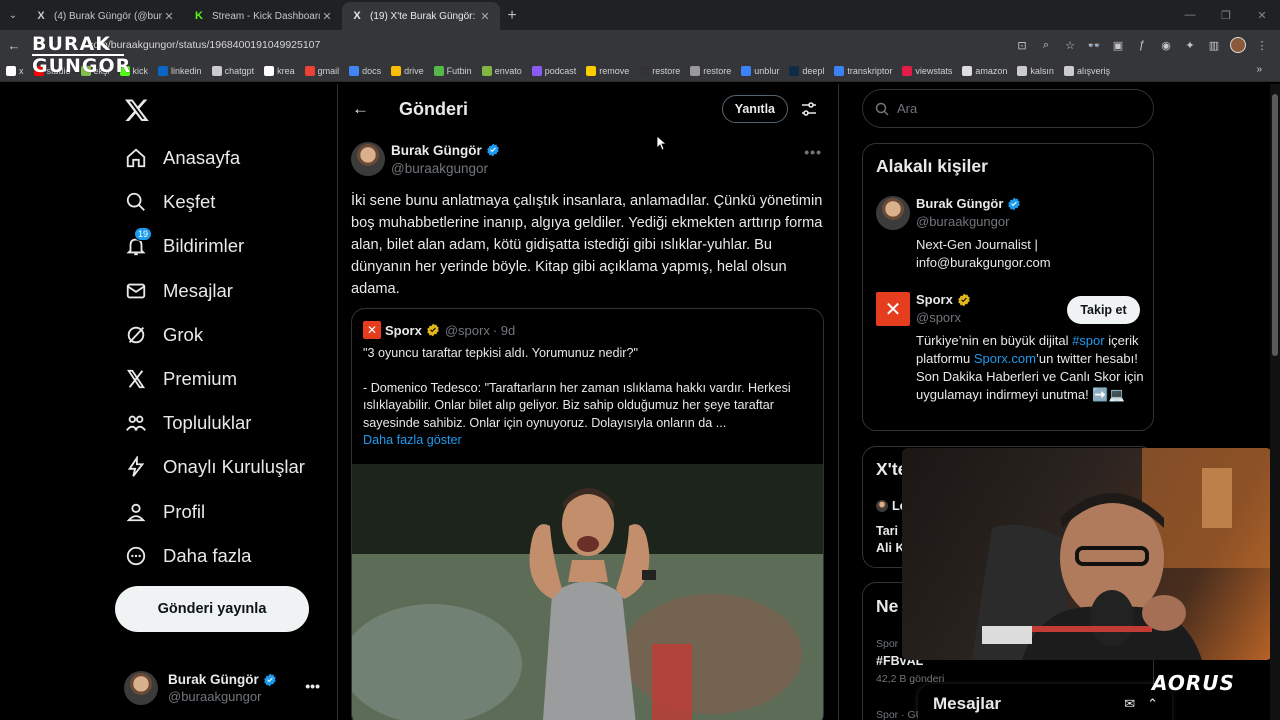  I want to click on extension-image-icon: ▣, so click(1118, 45).